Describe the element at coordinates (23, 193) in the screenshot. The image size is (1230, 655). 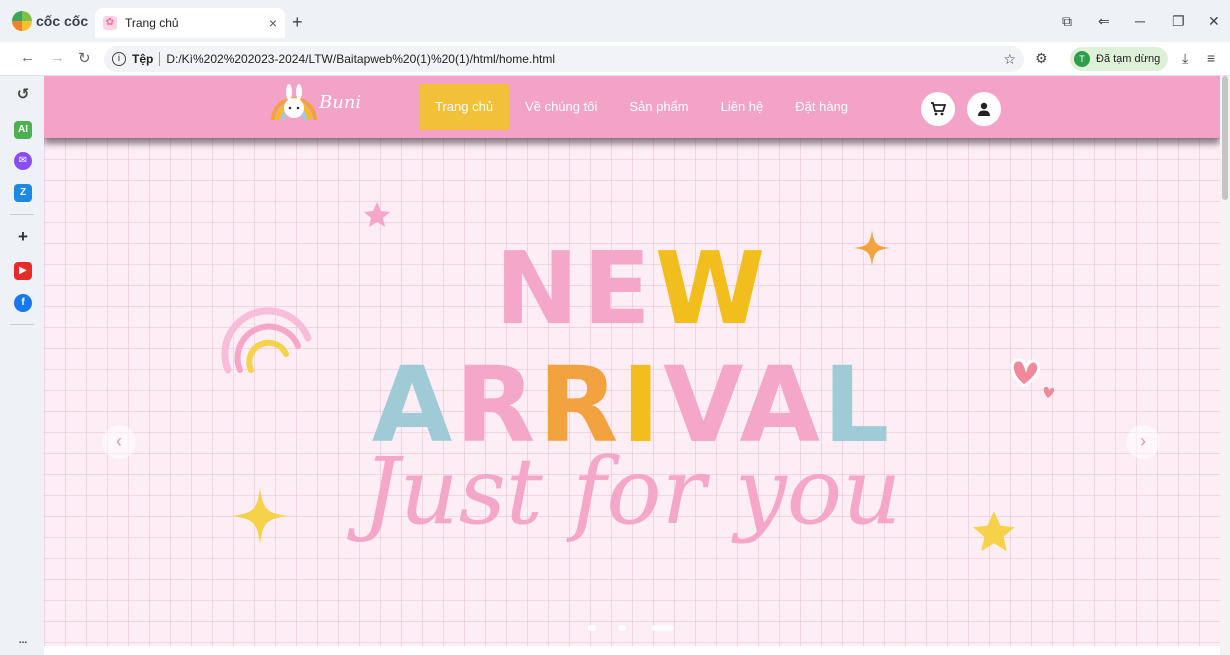
I see `zalo-icon: Z` at that location.